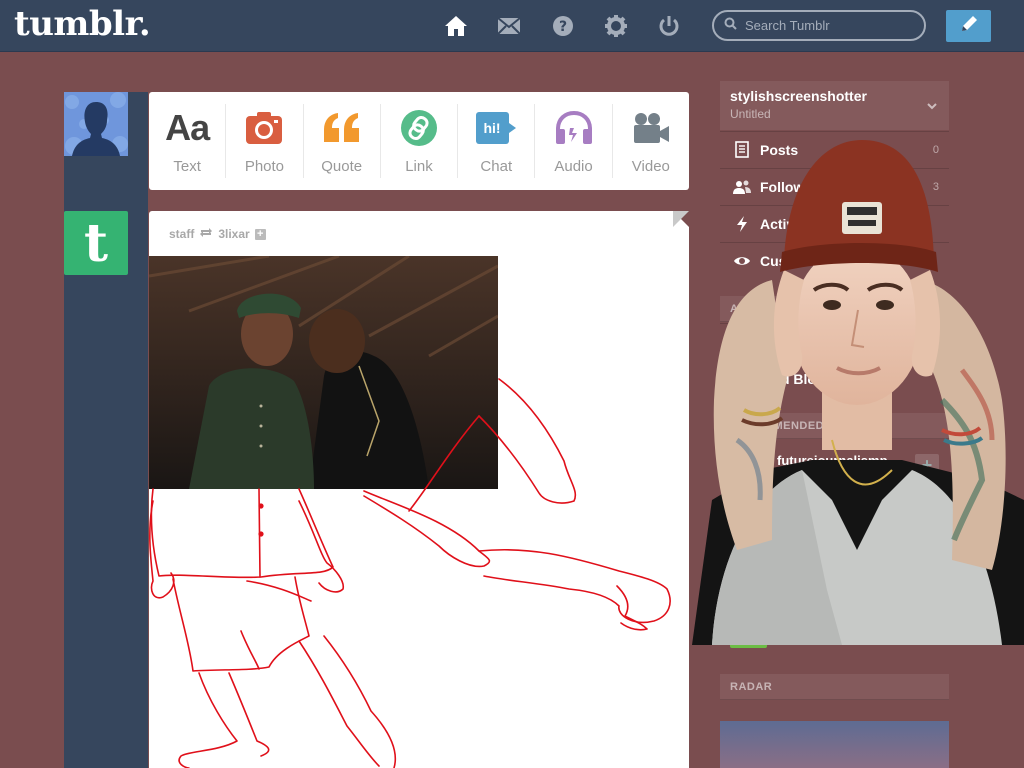  I want to click on sidebar-item-posts: Posts 0, so click(834, 149).